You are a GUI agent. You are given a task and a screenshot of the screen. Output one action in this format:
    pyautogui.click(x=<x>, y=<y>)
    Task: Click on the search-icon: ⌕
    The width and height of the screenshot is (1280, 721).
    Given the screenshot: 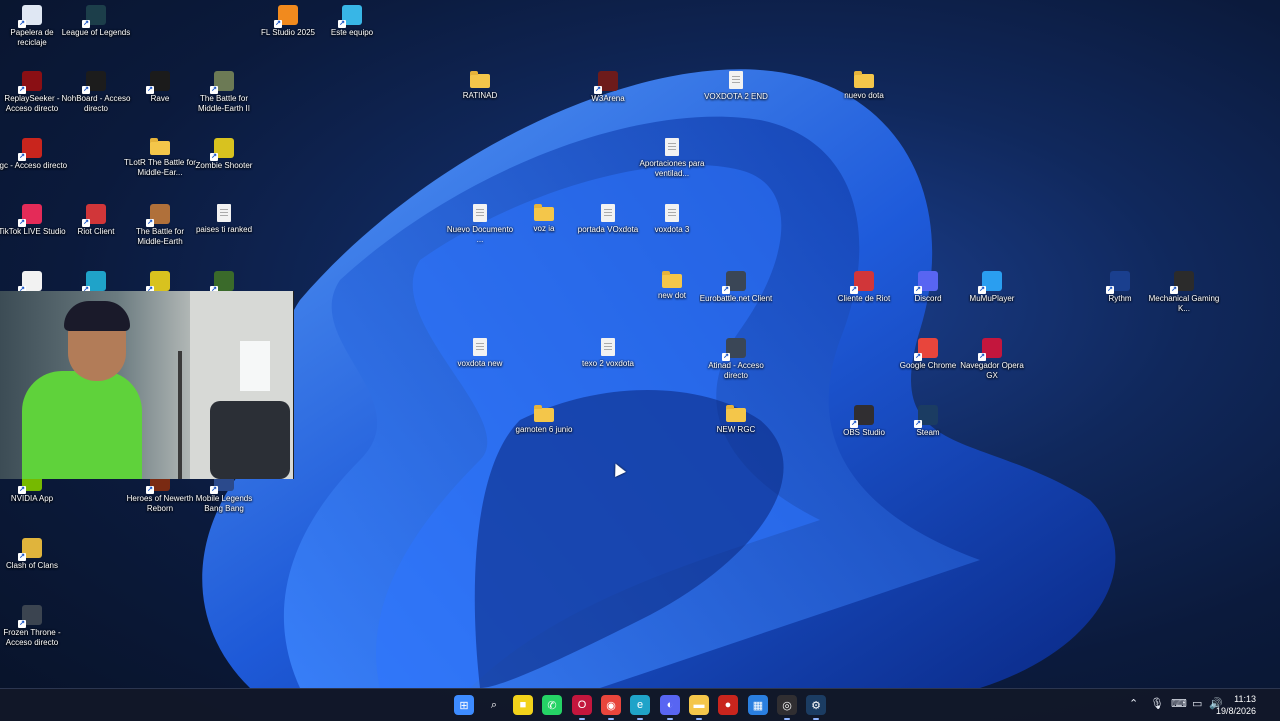 What is the action you would take?
    pyautogui.click(x=494, y=705)
    